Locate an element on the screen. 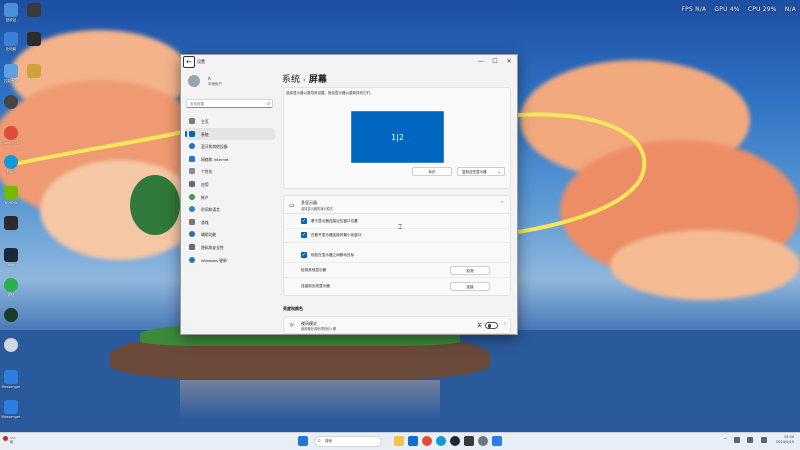 The image size is (800, 450). sidebar-item-system: 系统 is located at coordinates (230, 134).